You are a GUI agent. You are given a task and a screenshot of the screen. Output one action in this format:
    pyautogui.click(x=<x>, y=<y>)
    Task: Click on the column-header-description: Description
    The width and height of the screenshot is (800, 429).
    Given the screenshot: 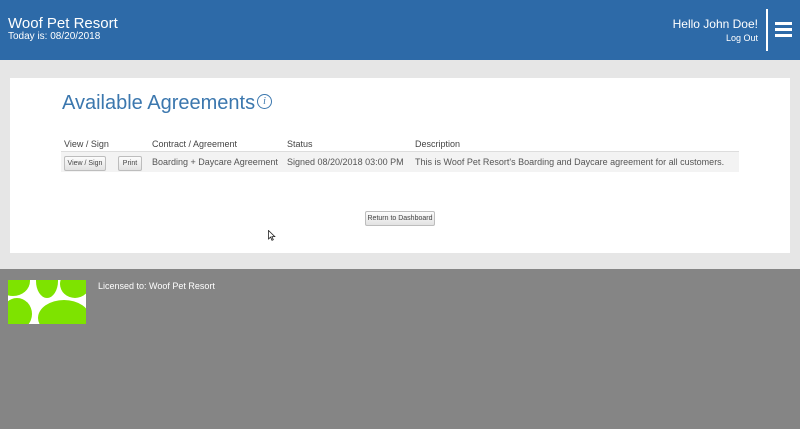 What is the action you would take?
    pyautogui.click(x=438, y=144)
    